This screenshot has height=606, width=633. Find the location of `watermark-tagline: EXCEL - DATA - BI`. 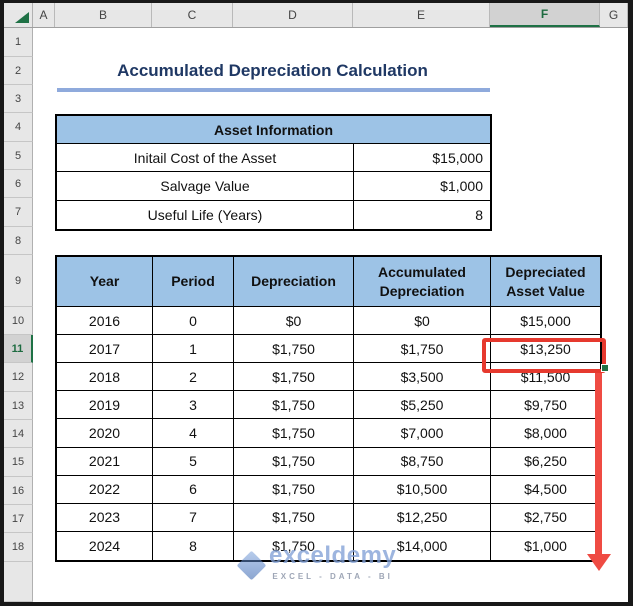

watermark-tagline: EXCEL - DATA - BI is located at coordinates (332, 576).